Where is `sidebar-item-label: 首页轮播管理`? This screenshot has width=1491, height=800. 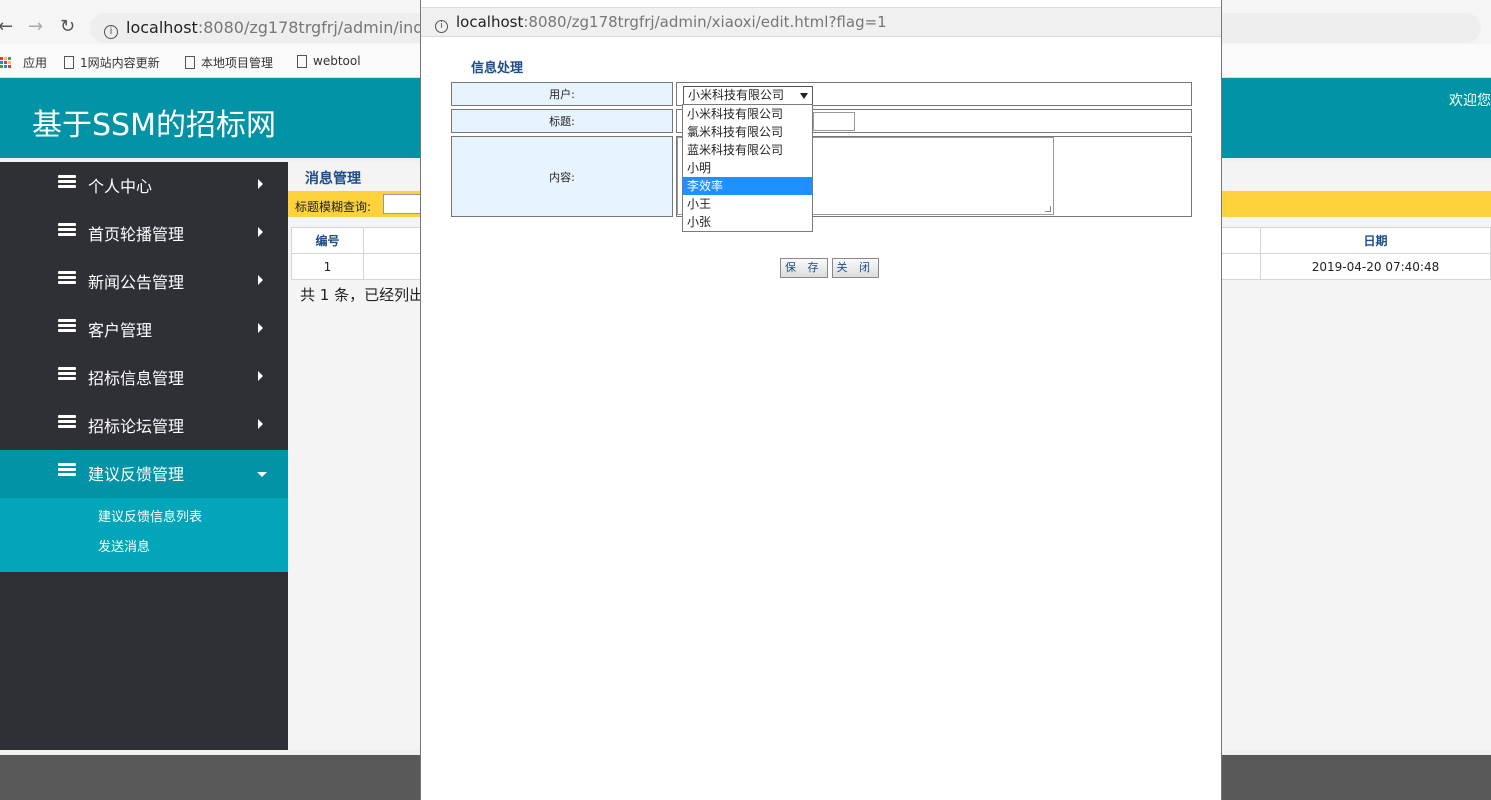
sidebar-item-label: 首页轮播管理 is located at coordinates (136, 234).